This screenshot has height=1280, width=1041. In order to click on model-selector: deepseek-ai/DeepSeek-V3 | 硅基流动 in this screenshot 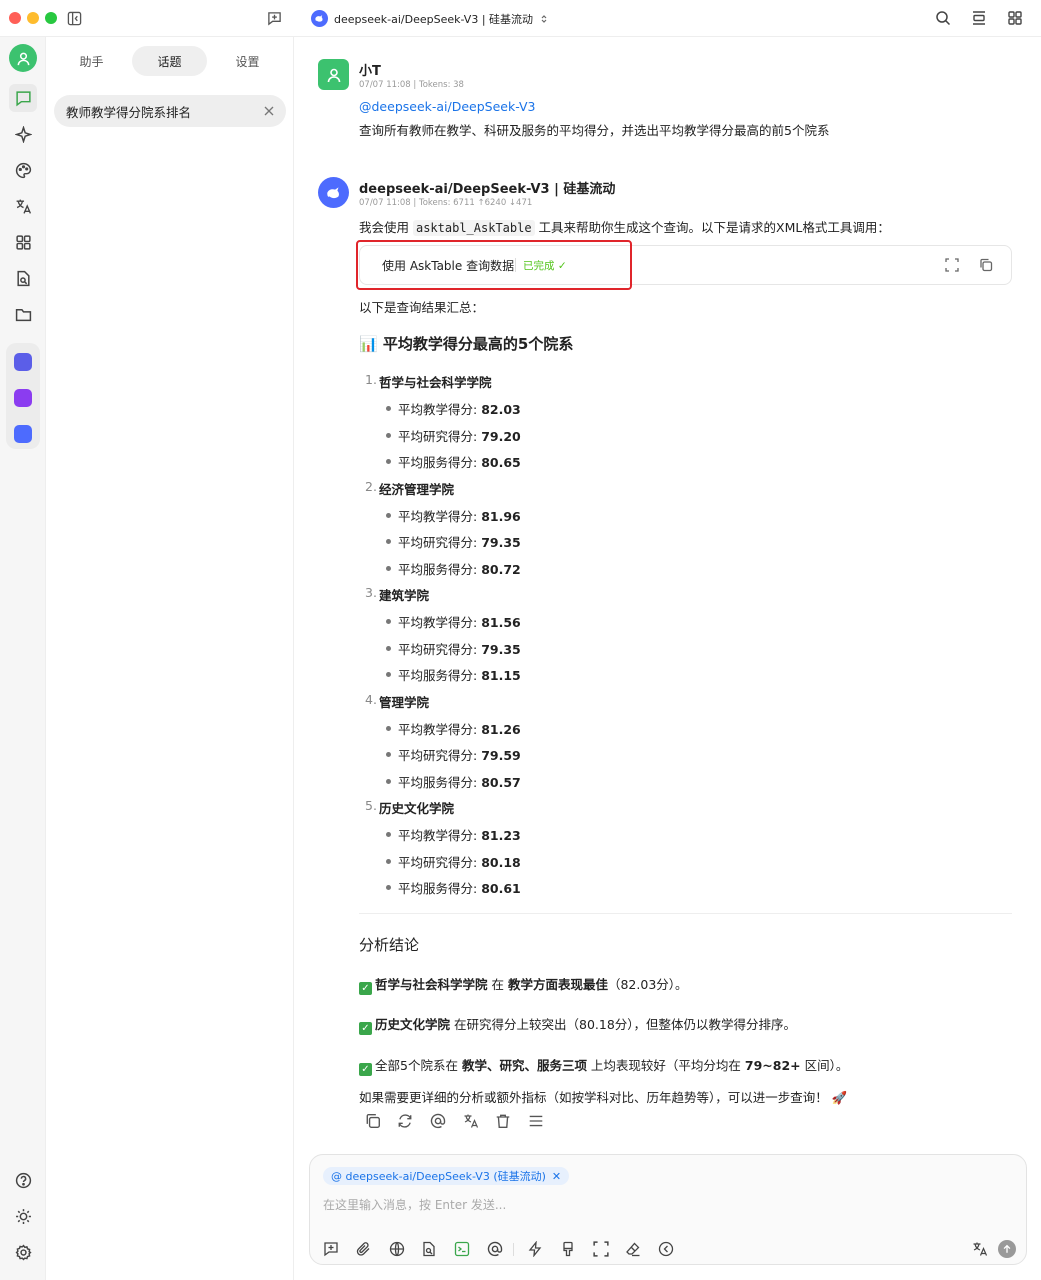, I will do `click(430, 18)`.